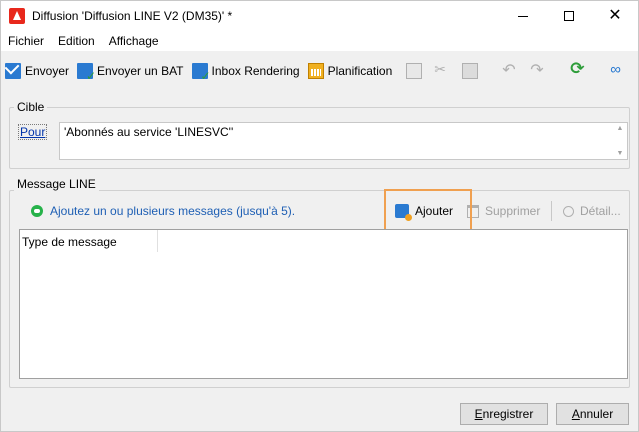  What do you see at coordinates (89, 241) in the screenshot?
I see `column-header-type: Type de message` at bounding box center [89, 241].